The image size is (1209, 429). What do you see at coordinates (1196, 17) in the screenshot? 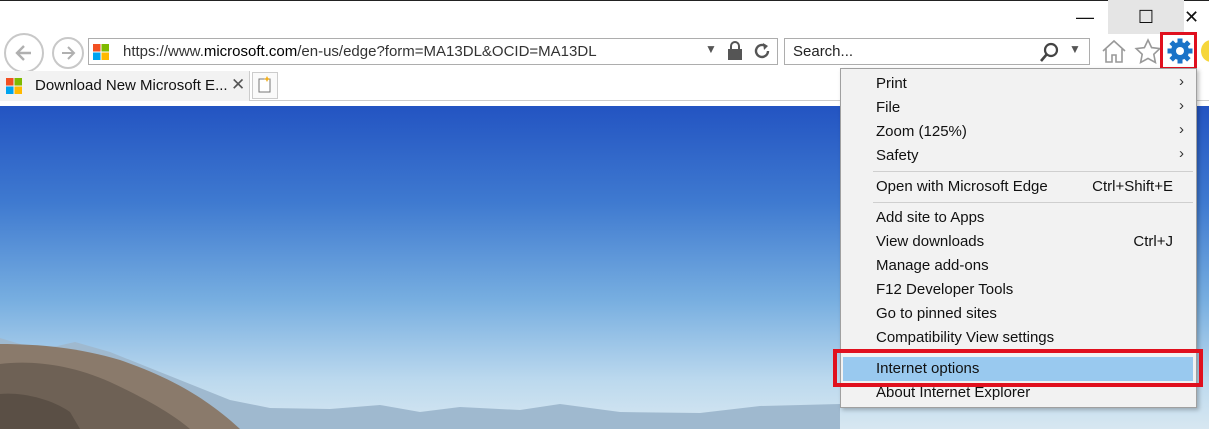
I see `close-window-button: ✕` at bounding box center [1196, 17].